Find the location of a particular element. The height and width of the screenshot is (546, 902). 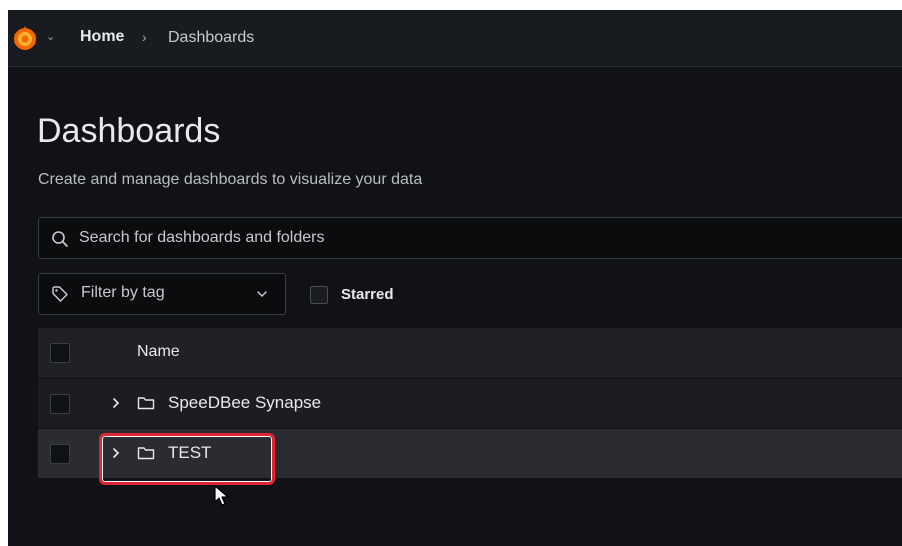

search-input is located at coordinates (479, 238).